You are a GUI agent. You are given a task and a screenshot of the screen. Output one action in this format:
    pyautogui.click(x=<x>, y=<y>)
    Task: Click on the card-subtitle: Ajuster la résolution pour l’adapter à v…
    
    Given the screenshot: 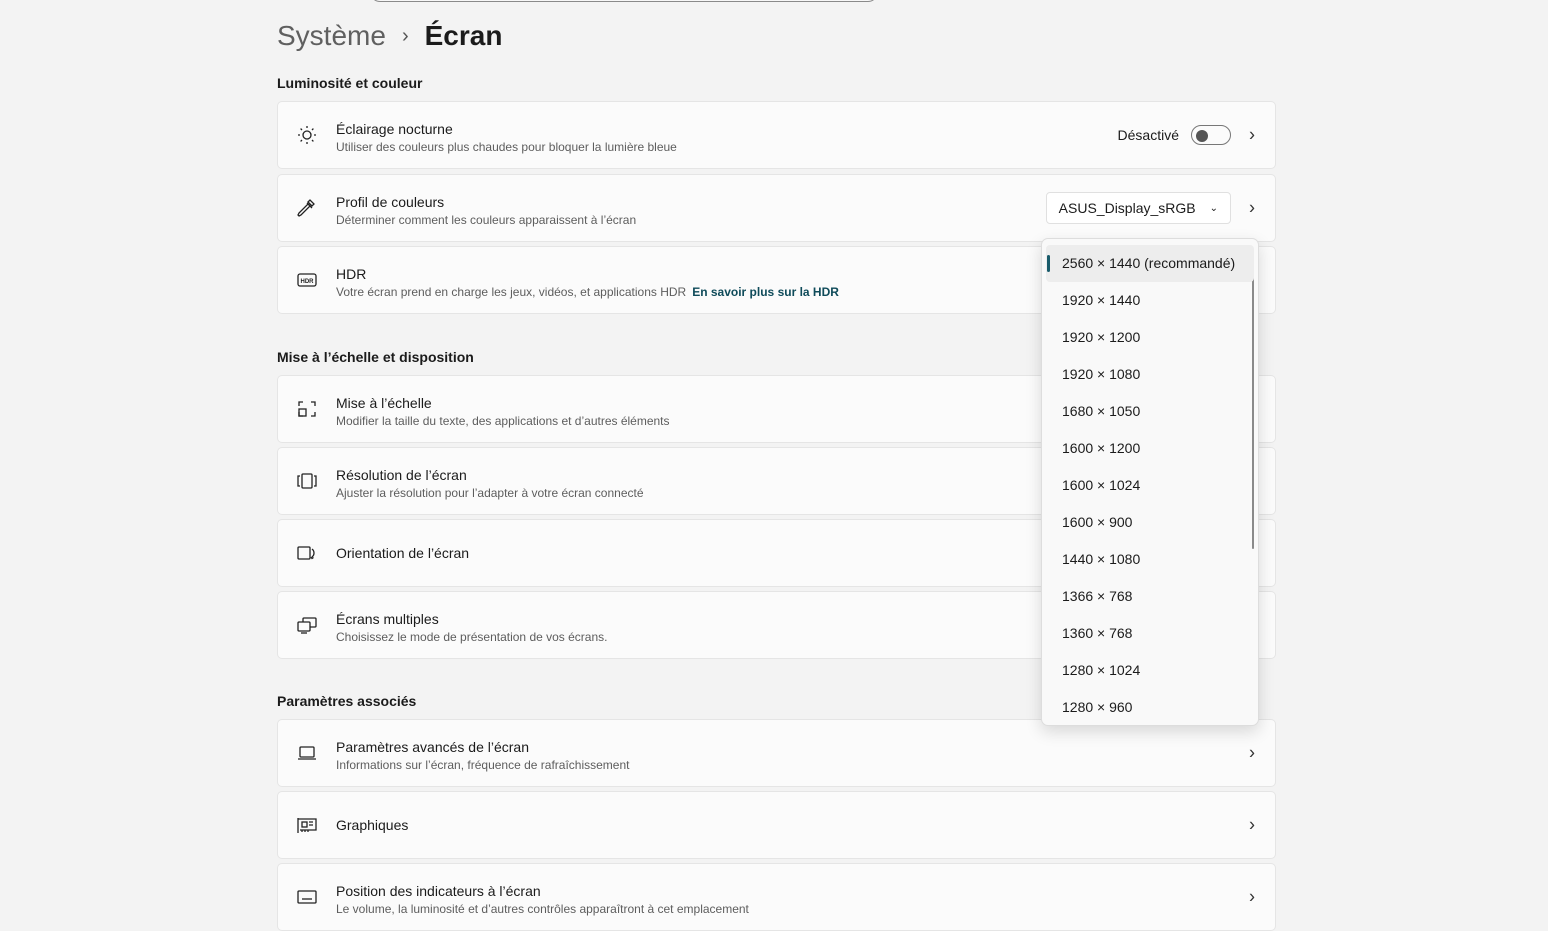 What is the action you would take?
    pyautogui.click(x=490, y=493)
    